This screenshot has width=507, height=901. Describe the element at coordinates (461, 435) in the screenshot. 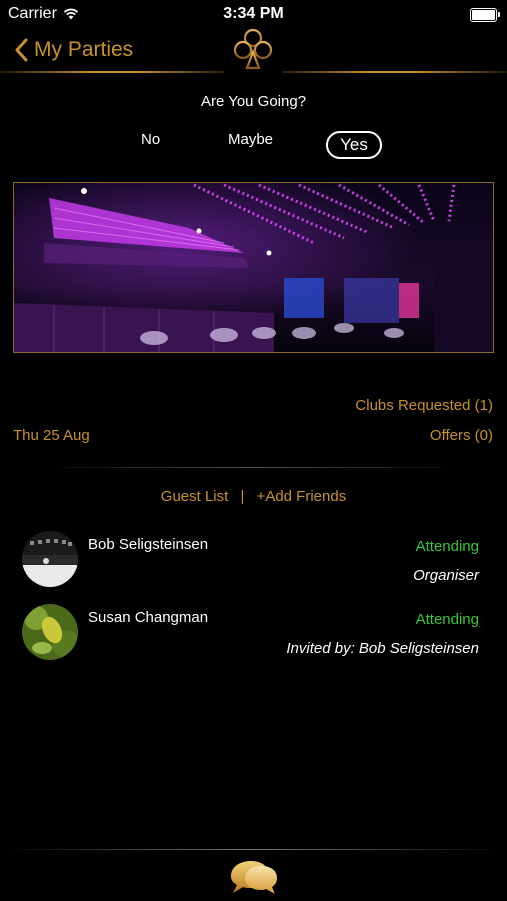

I see `offers-link: Offers (0)` at that location.